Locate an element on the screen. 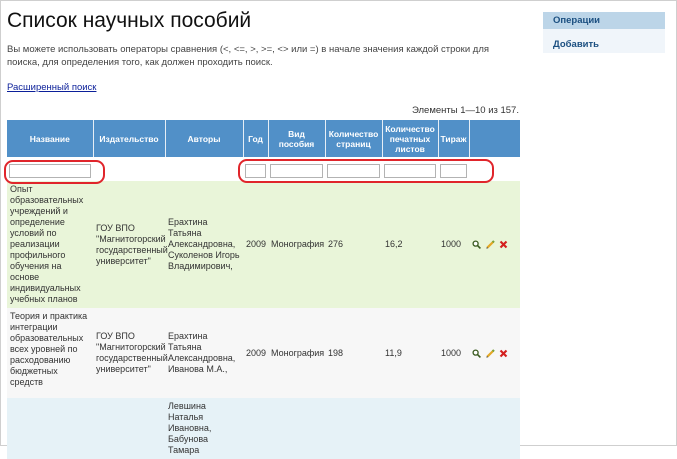  cell-sheets: 16,2 is located at coordinates (410, 244).